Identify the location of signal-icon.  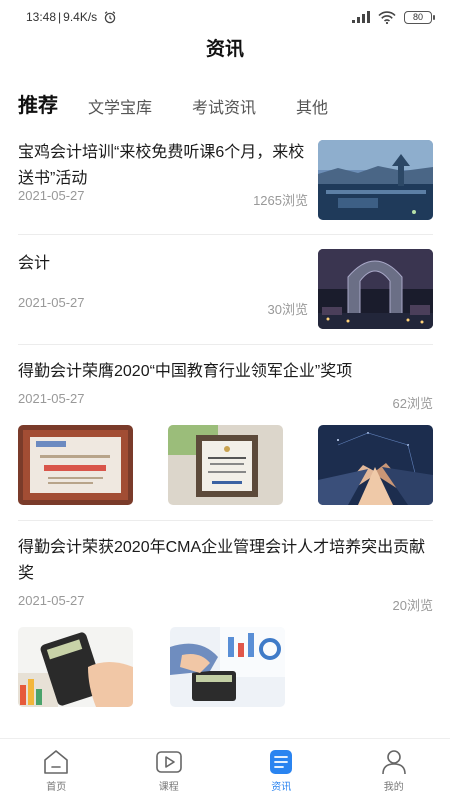
(361, 17).